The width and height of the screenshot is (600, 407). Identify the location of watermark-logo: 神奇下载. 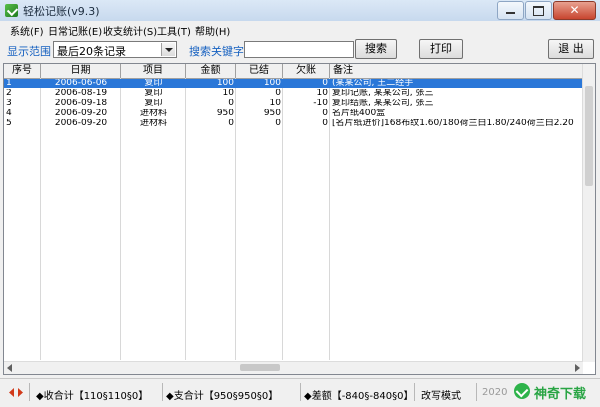
(554, 391).